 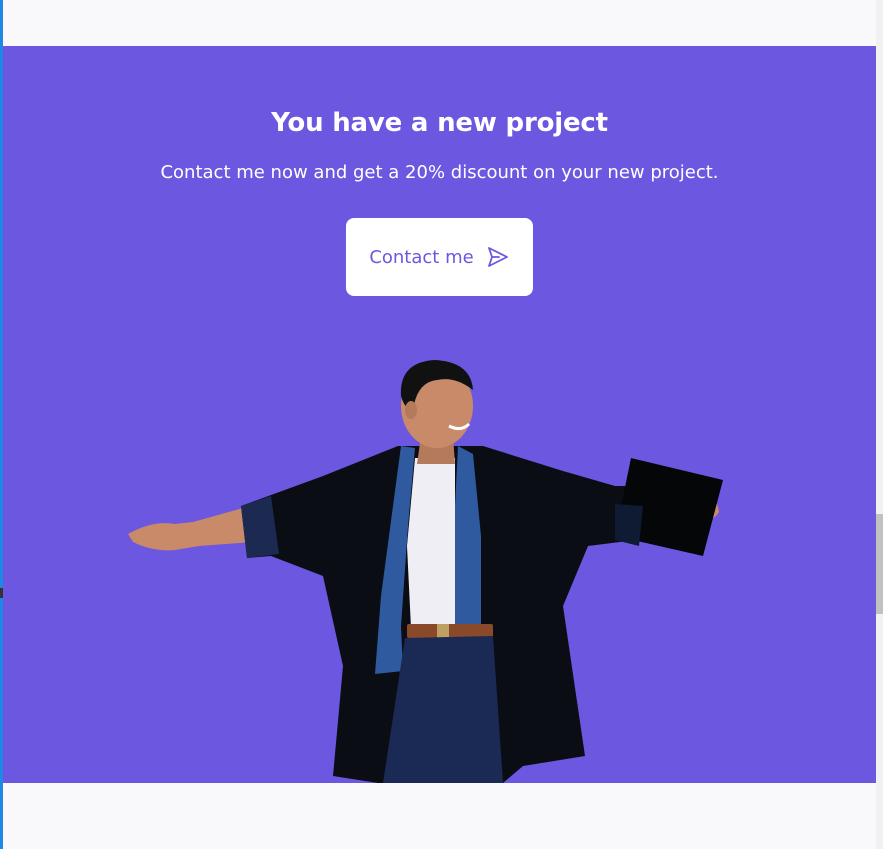 I want to click on contact-me-label: Contact me, so click(x=421, y=257).